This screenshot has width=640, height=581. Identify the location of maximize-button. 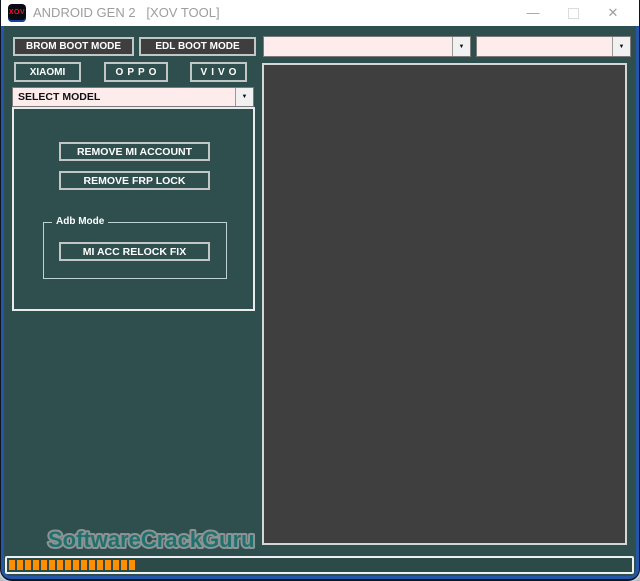
(573, 13).